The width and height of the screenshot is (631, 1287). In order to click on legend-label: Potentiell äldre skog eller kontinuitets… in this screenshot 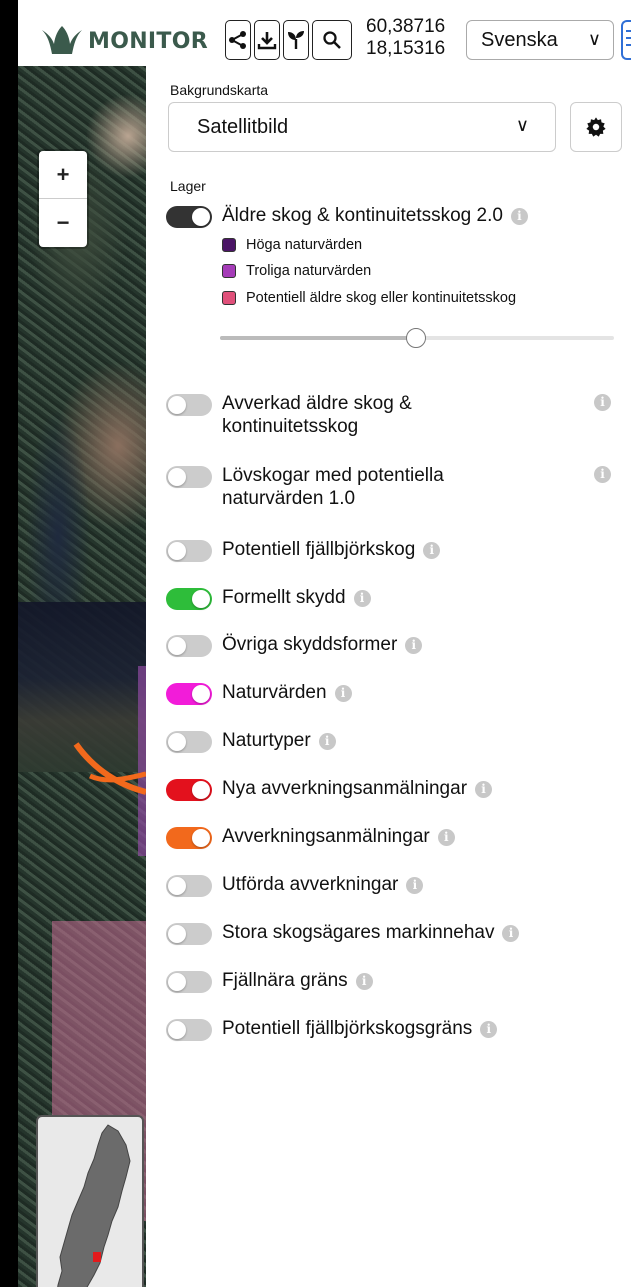, I will do `click(381, 298)`.